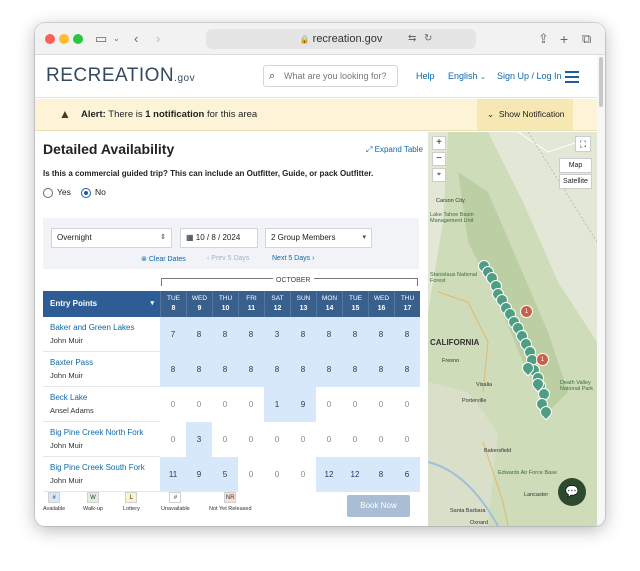 Image resolution: width=640 pixels, height=571 pixels. Describe the element at coordinates (318, 238) in the screenshot. I see `group-members-select: 2 Group Members ▾` at that location.